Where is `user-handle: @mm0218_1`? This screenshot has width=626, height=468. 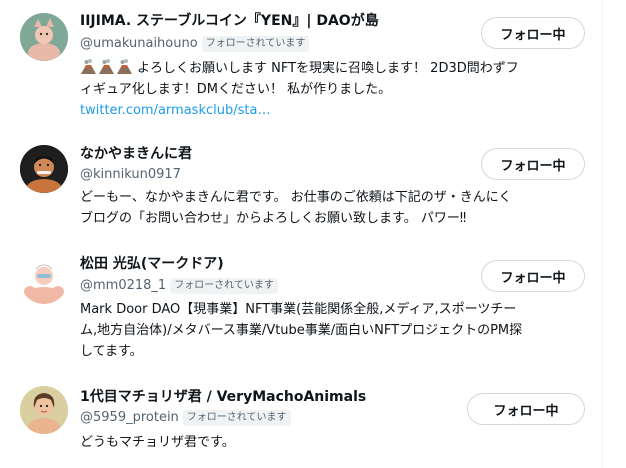 user-handle: @mm0218_1 is located at coordinates (123, 286).